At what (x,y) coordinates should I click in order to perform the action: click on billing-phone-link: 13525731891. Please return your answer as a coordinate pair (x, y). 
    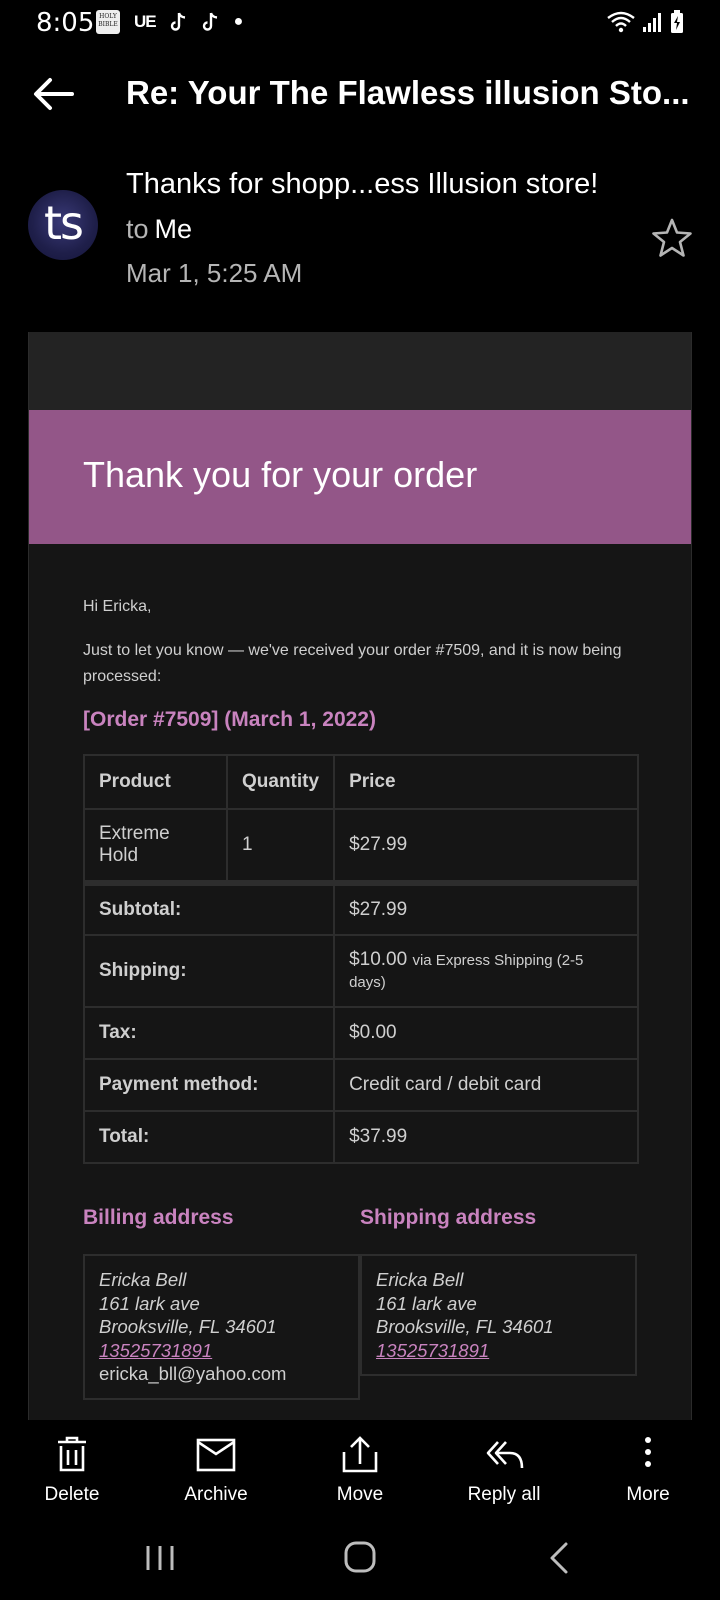
    Looking at the image, I should click on (222, 1351).